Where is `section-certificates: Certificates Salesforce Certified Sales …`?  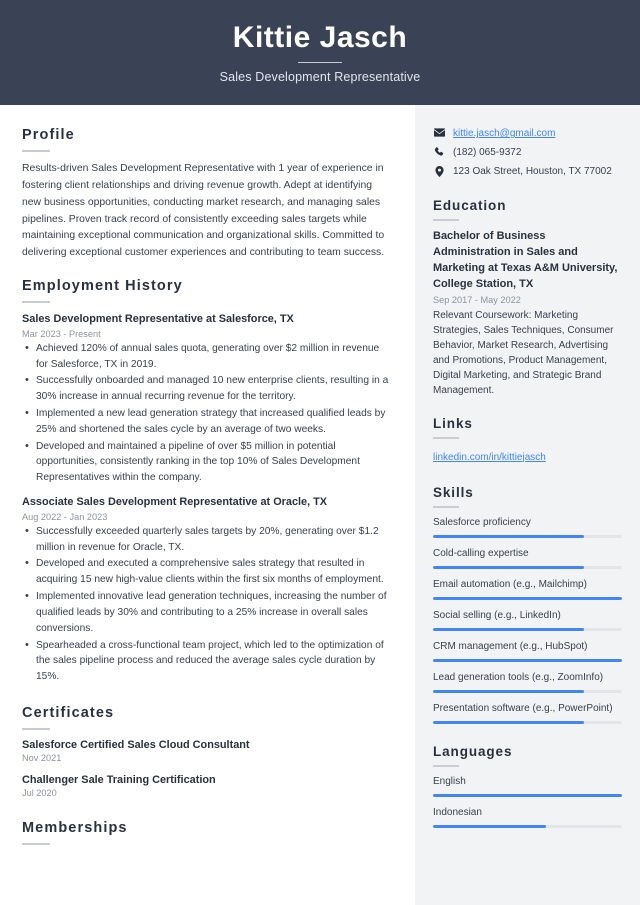 section-certificates: Certificates Salesforce Certified Sales … is located at coordinates (206, 751).